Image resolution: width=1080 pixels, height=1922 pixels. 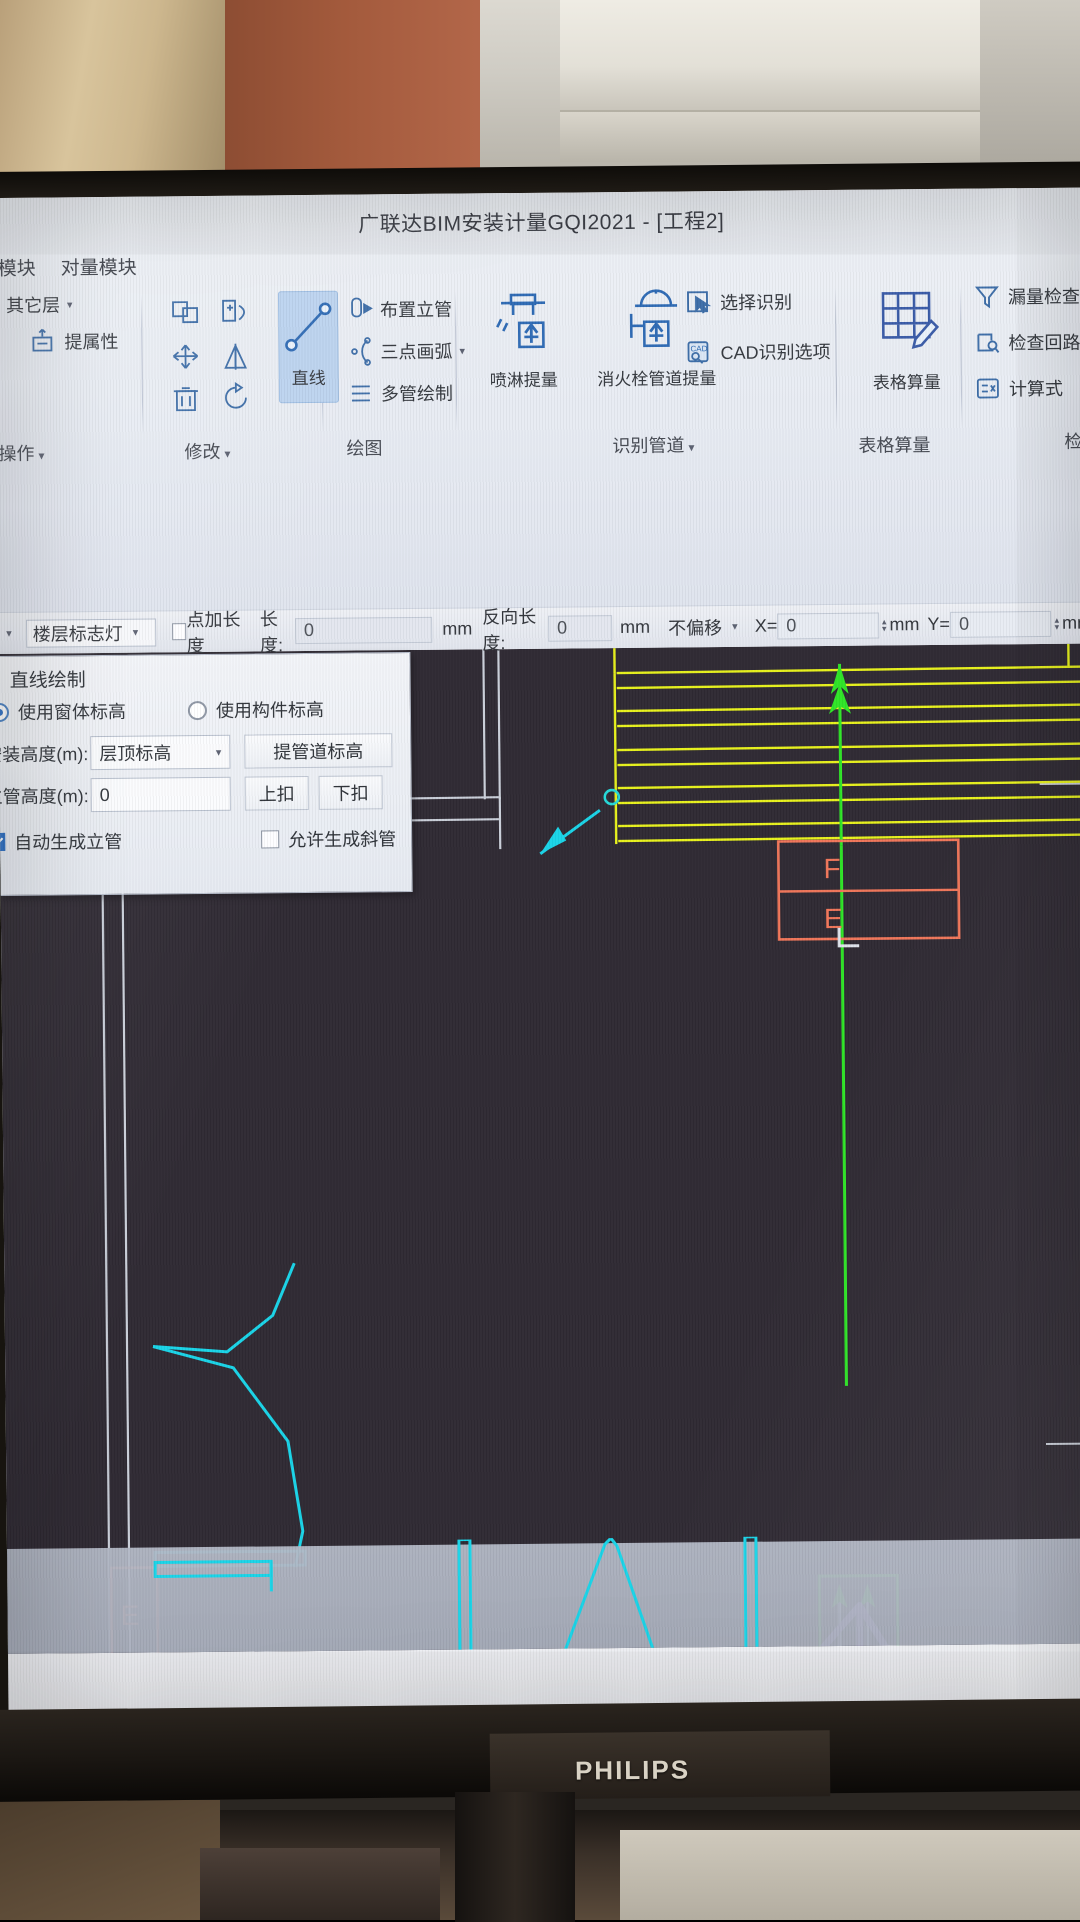 What do you see at coordinates (236, 358) in the screenshot?
I see `ribbon-button-mirror` at bounding box center [236, 358].